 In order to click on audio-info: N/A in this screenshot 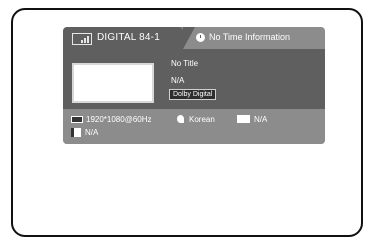, I will do `click(178, 80)`.